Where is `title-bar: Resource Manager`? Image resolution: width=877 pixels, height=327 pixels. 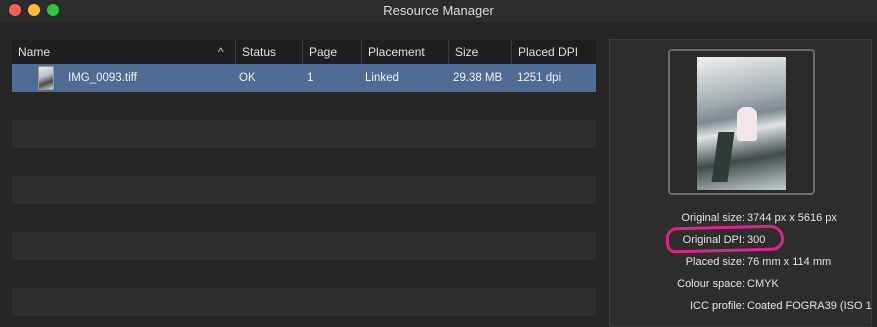 title-bar: Resource Manager is located at coordinates (438, 11).